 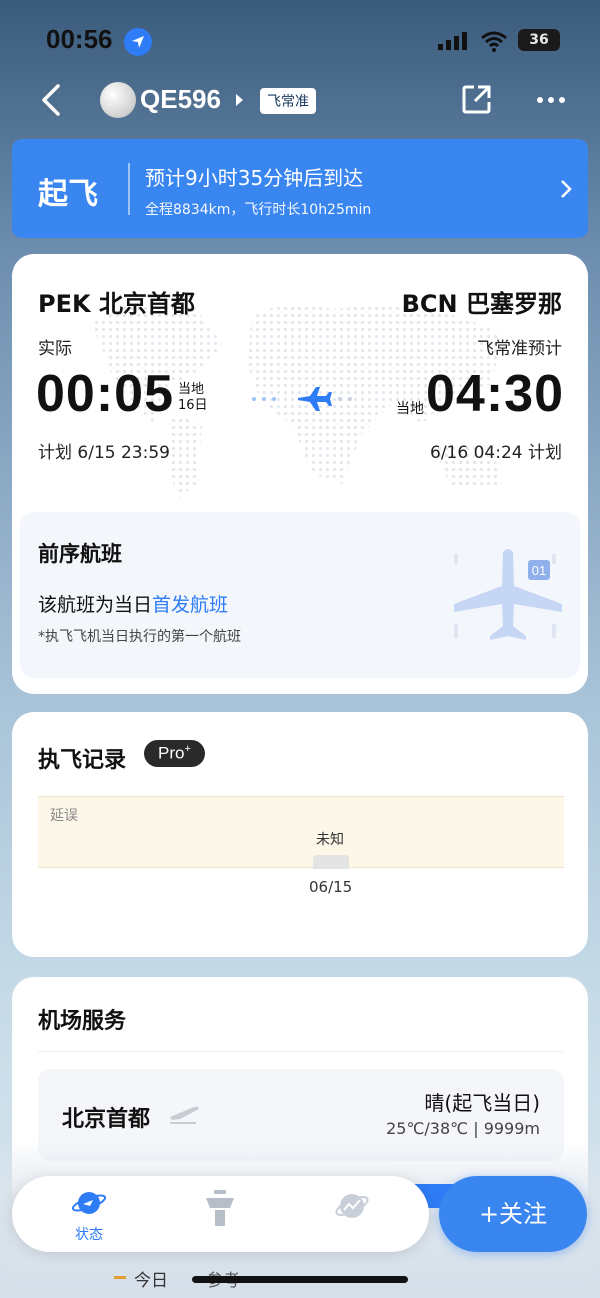 What do you see at coordinates (104, 453) in the screenshot?
I see `departure-planned: 计划 6/15 23:59` at bounding box center [104, 453].